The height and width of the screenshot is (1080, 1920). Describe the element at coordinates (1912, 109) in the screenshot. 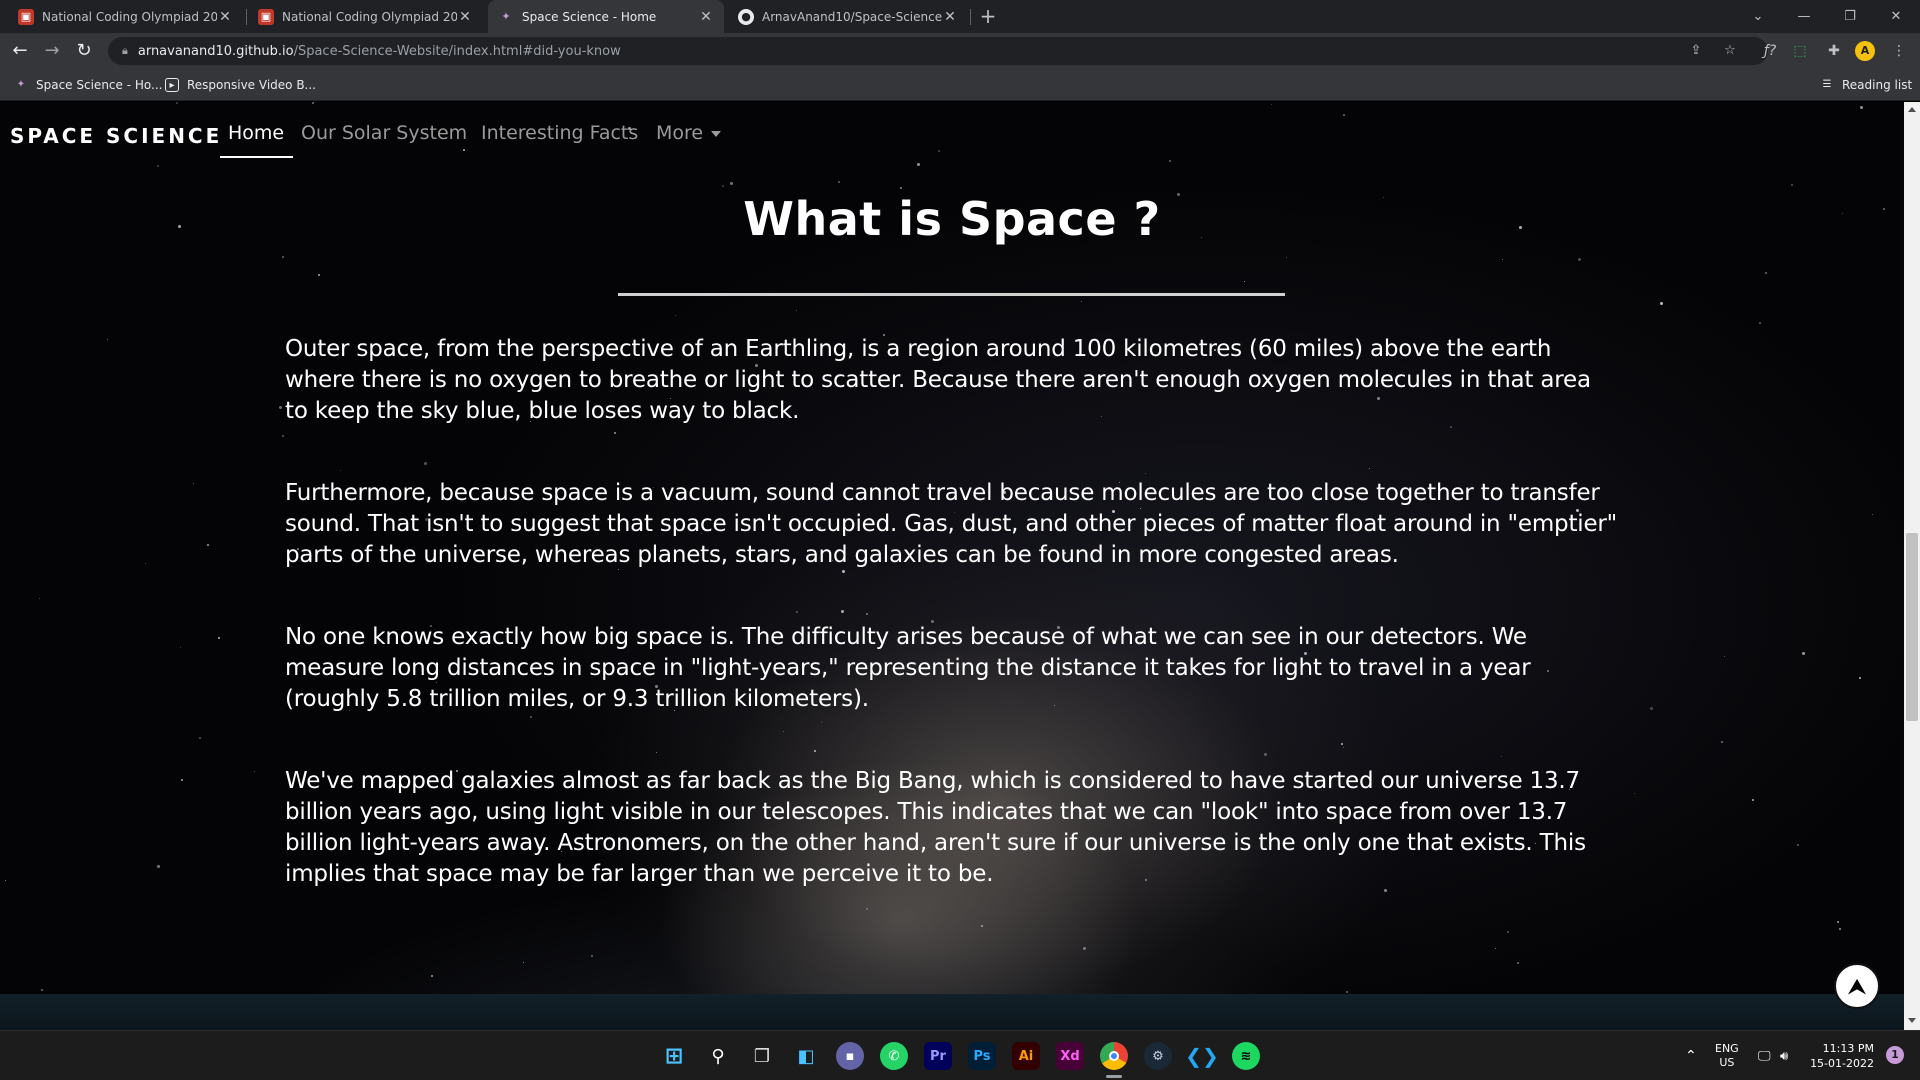

I see `scroll-up-arrow-icon` at that location.